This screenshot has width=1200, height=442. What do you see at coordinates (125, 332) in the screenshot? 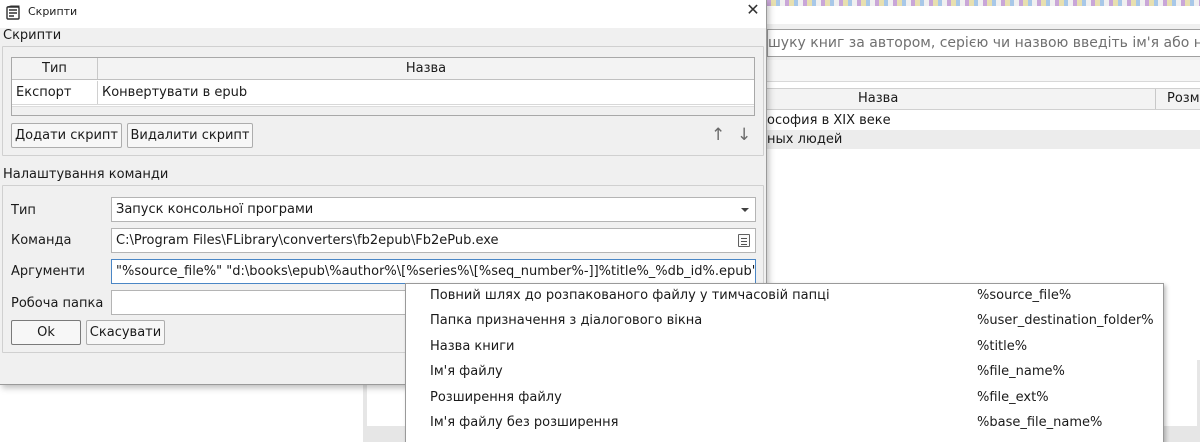
I see `cancel-button: Скасувати` at bounding box center [125, 332].